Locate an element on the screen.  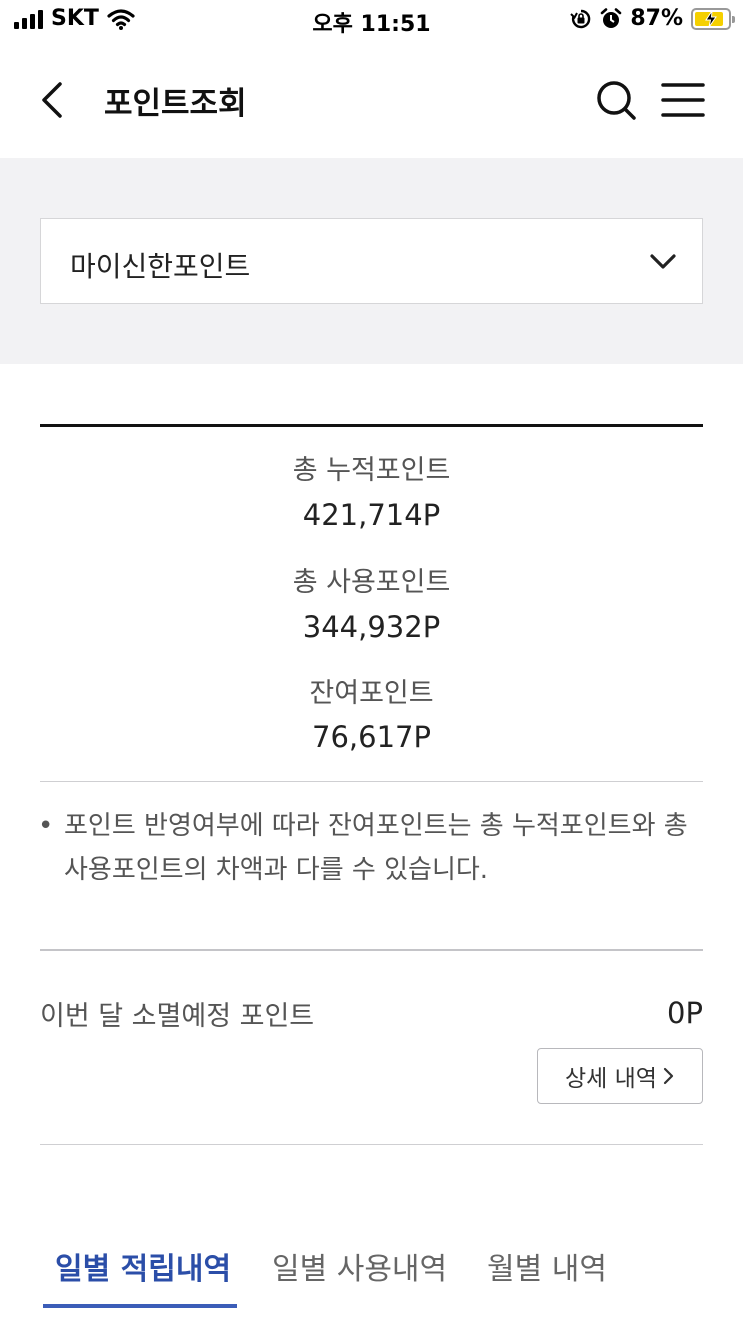
status-right: 87% is located at coordinates (652, 18).